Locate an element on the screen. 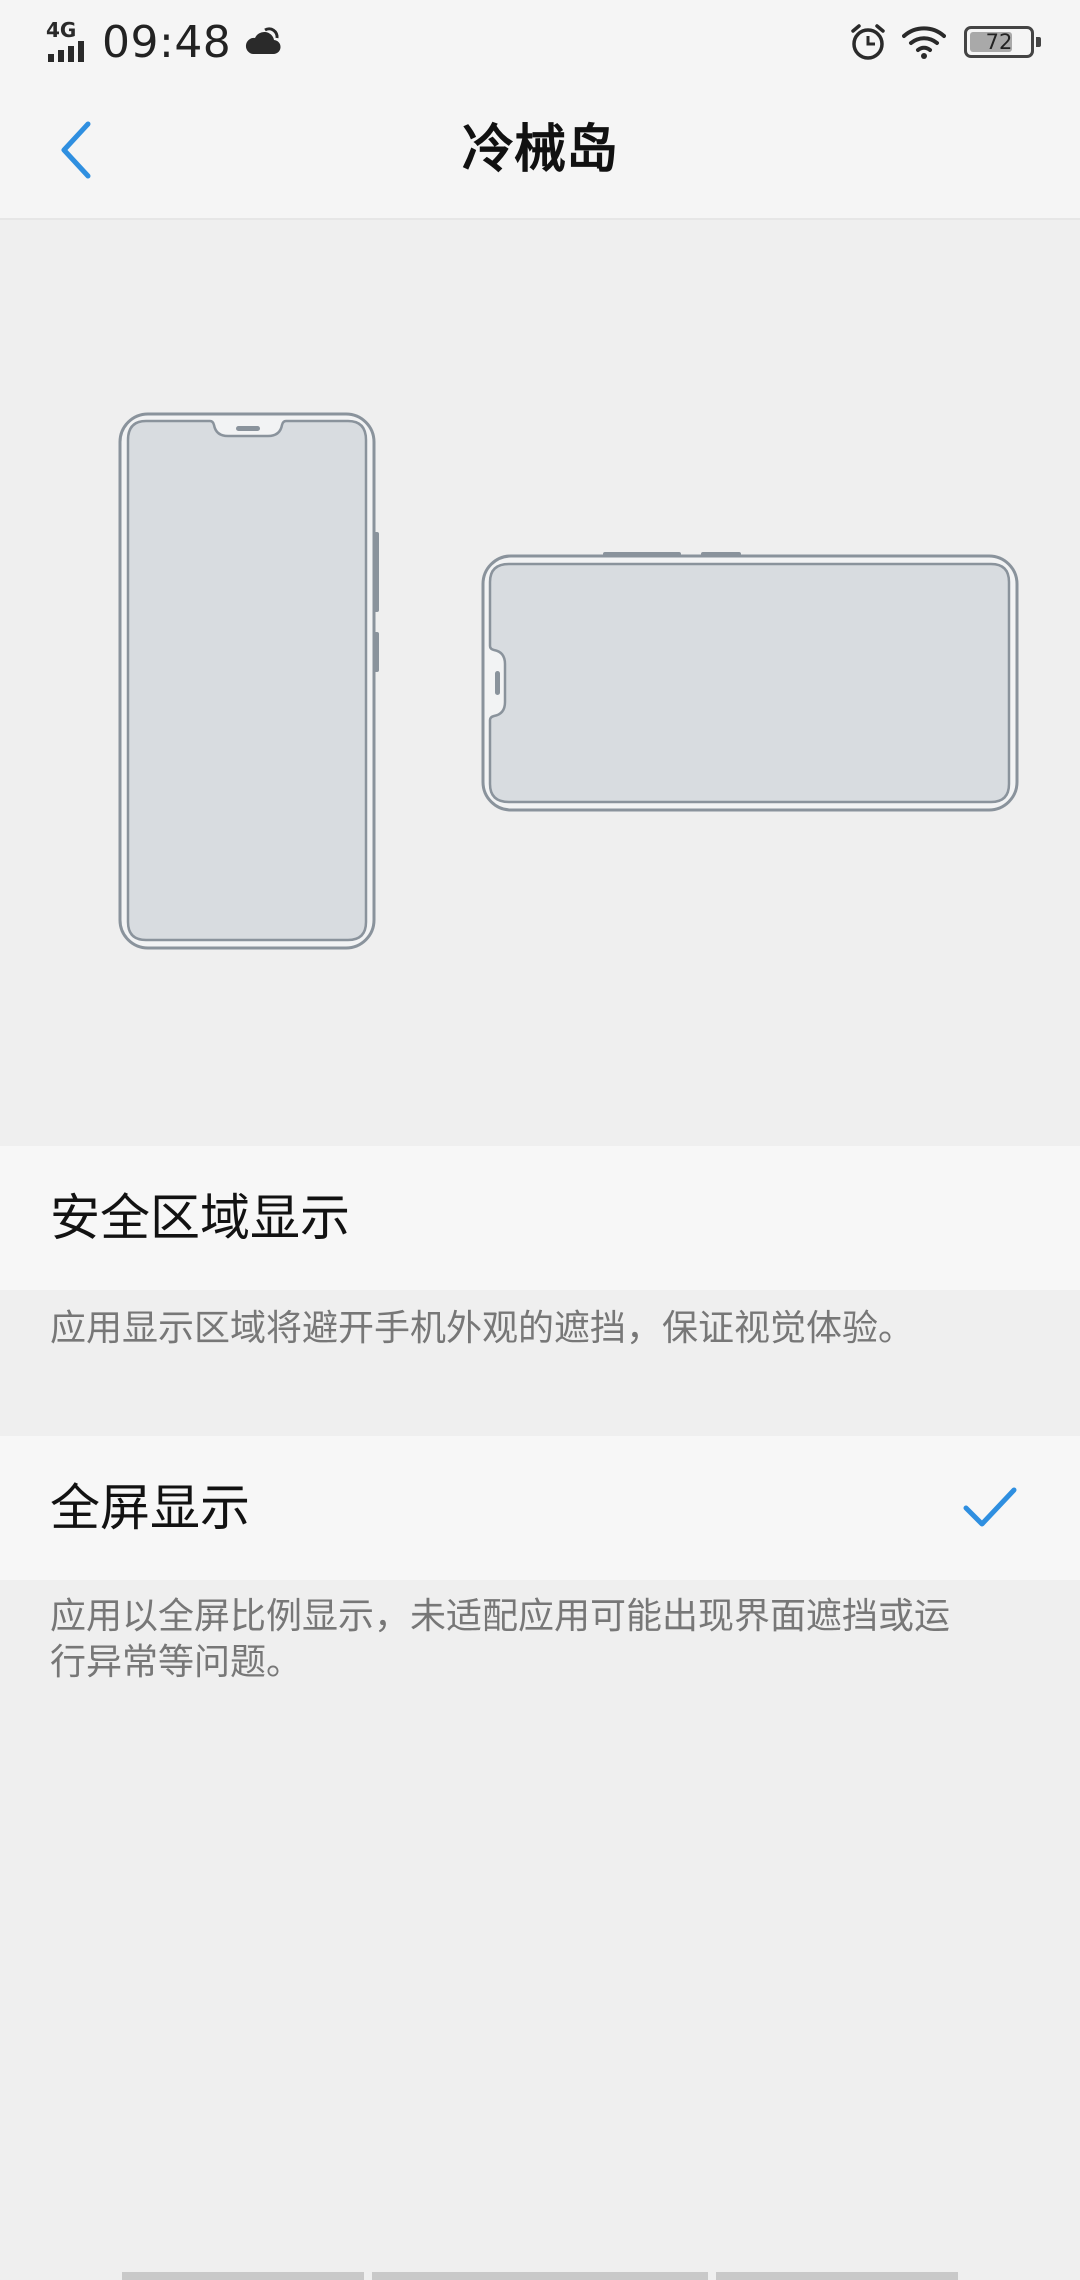  status-right: 72 is located at coordinates (944, 42).